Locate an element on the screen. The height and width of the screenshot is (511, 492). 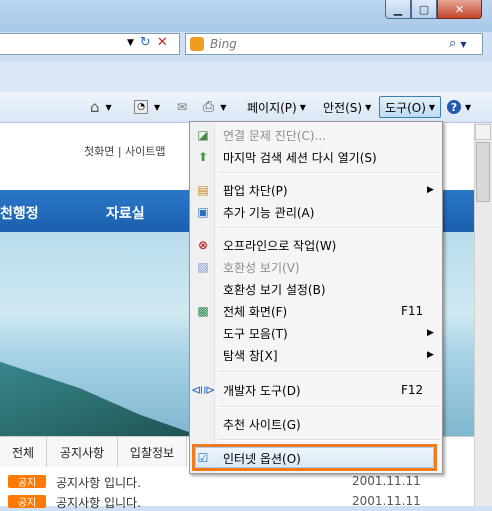
scroll-thumb is located at coordinates (483, 172).